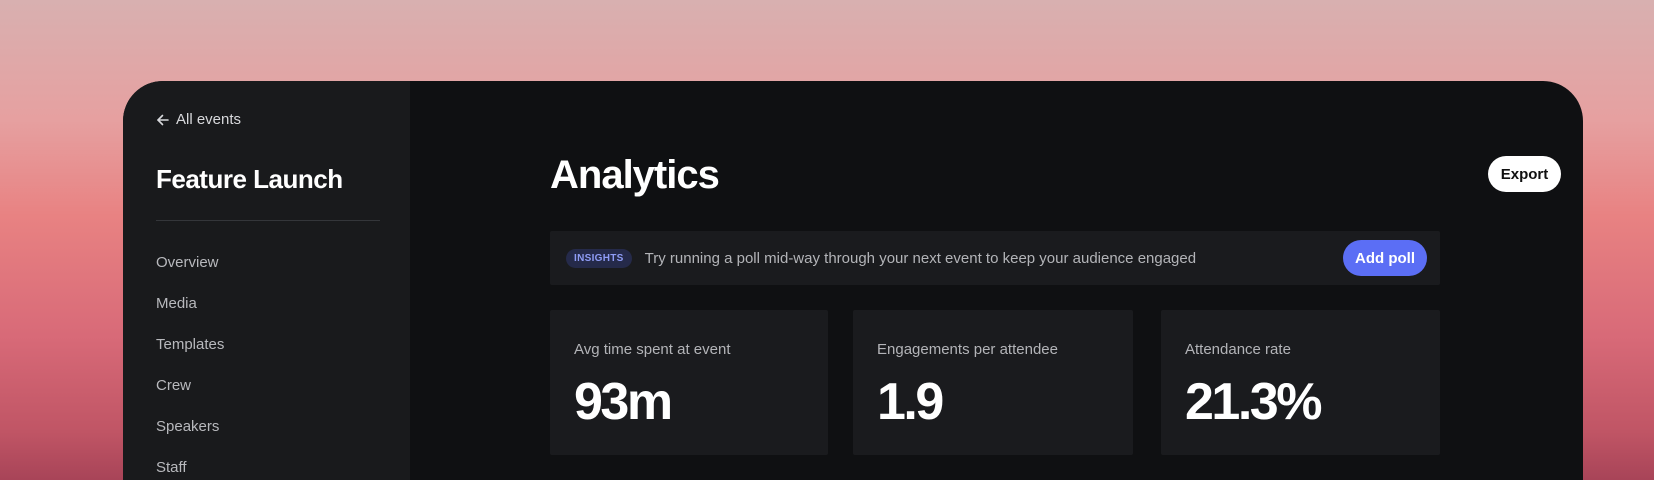 The width and height of the screenshot is (1654, 480). I want to click on event-title: Feature Launch, so click(249, 179).